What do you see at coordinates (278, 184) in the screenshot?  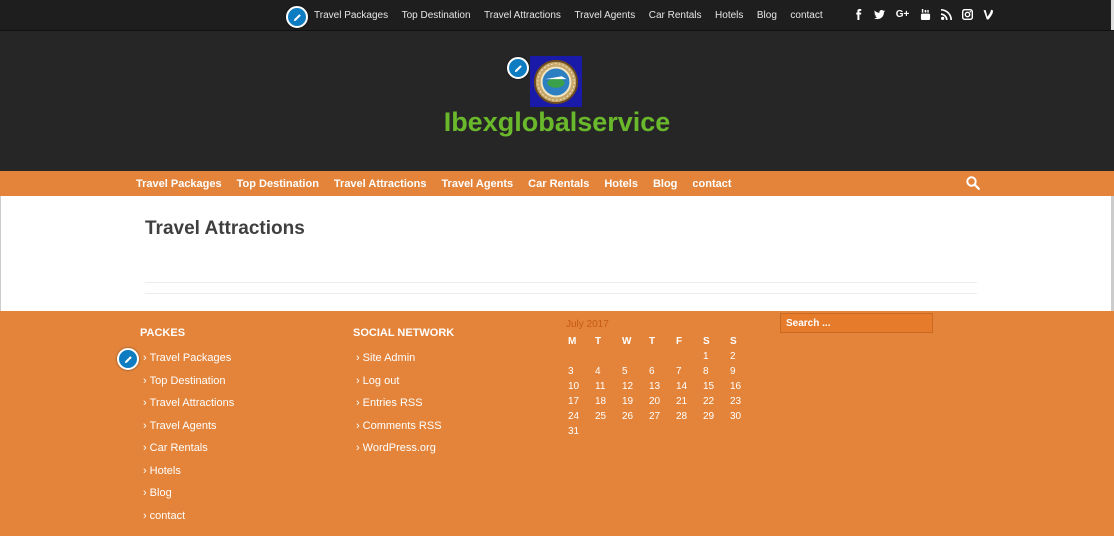 I see `main-nav-top-destination: Top Destination` at bounding box center [278, 184].